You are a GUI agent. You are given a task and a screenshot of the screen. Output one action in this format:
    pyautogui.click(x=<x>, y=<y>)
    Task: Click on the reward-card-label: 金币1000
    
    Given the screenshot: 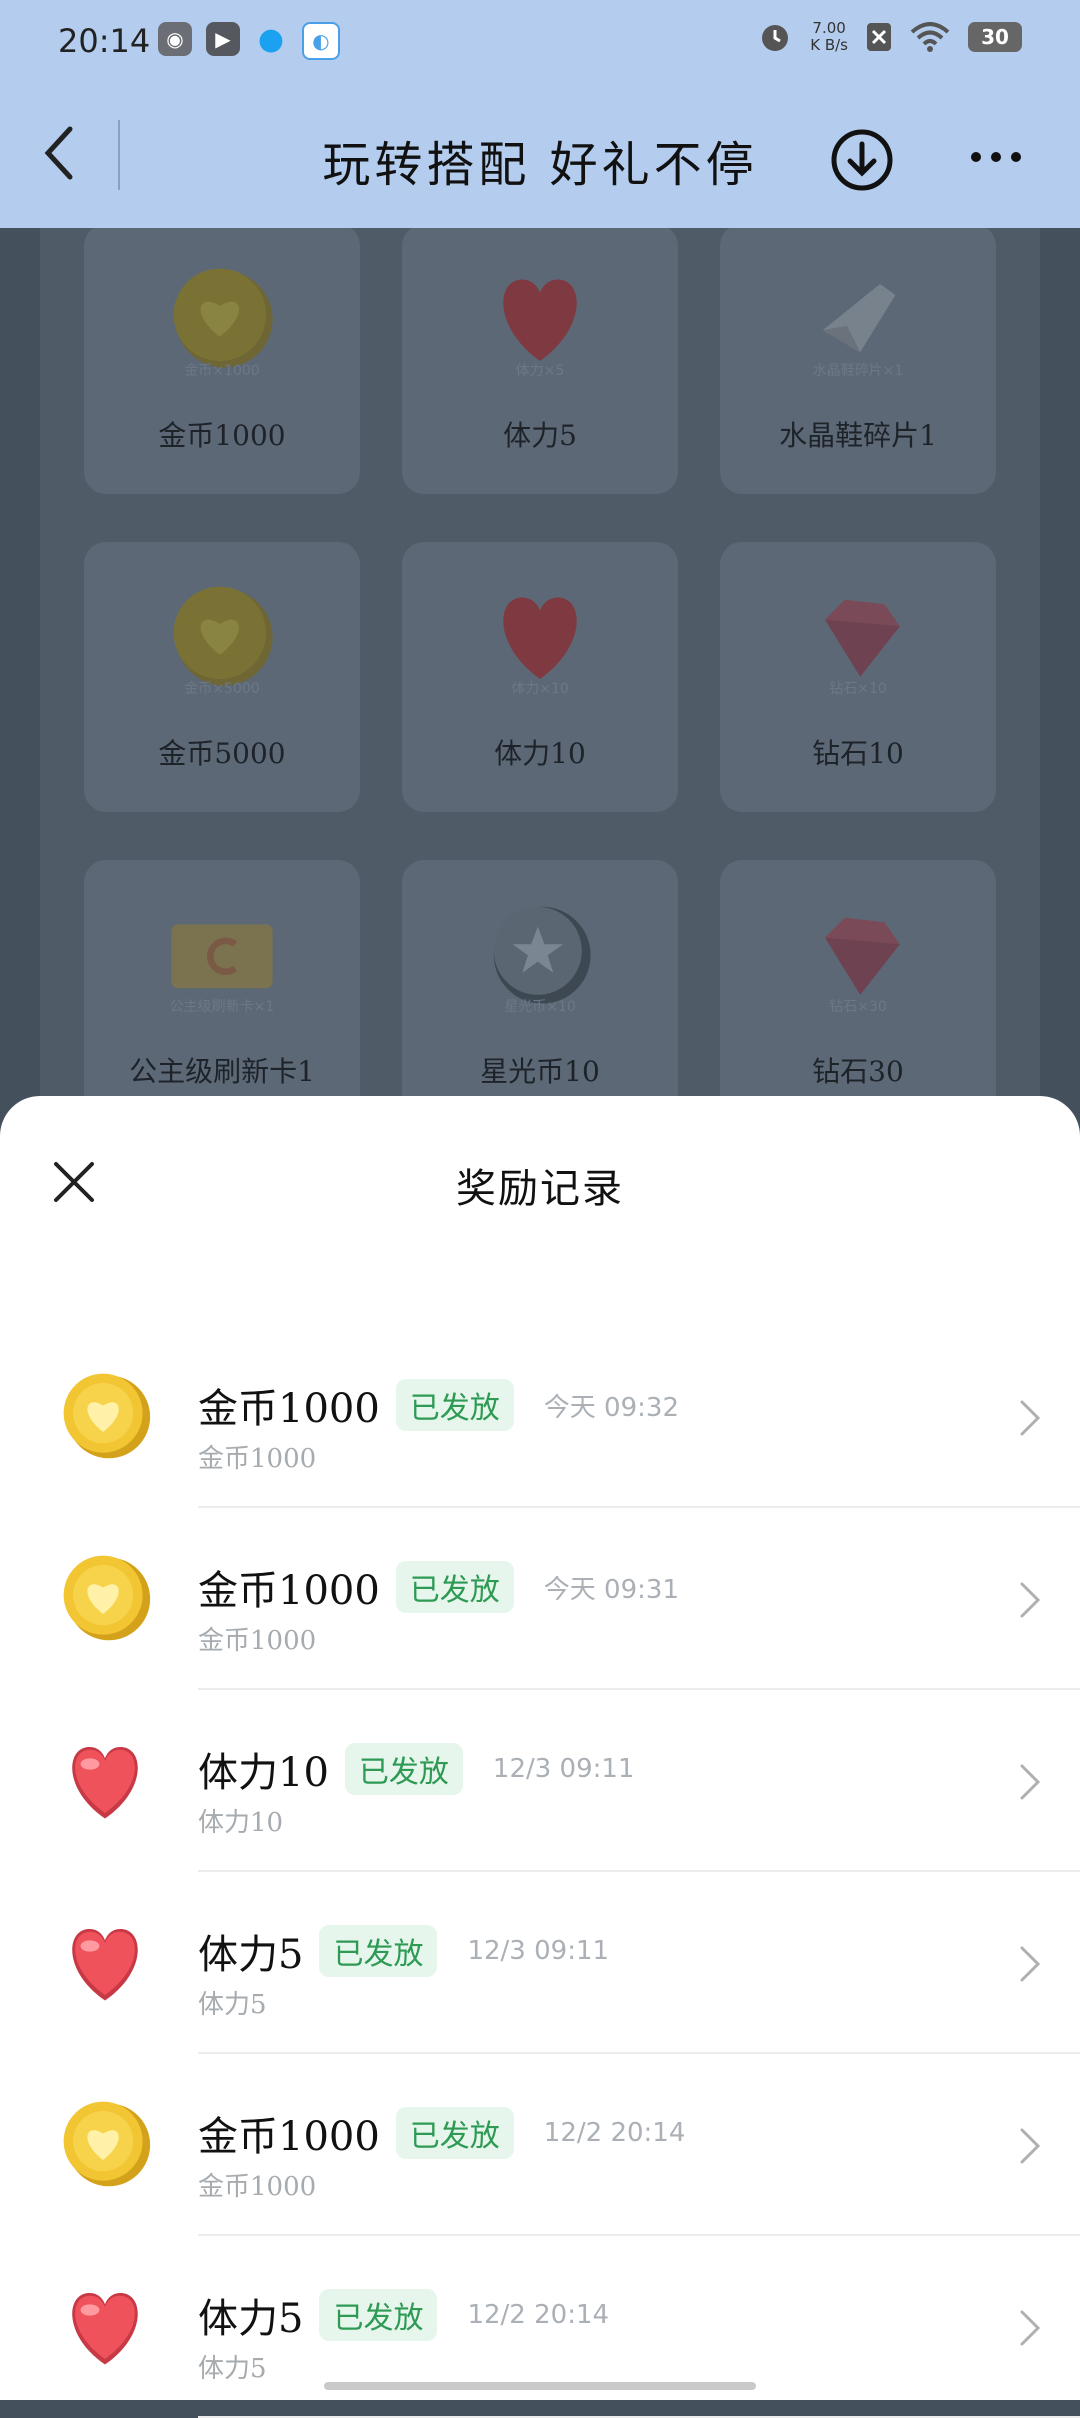 What is the action you would take?
    pyautogui.click(x=222, y=435)
    